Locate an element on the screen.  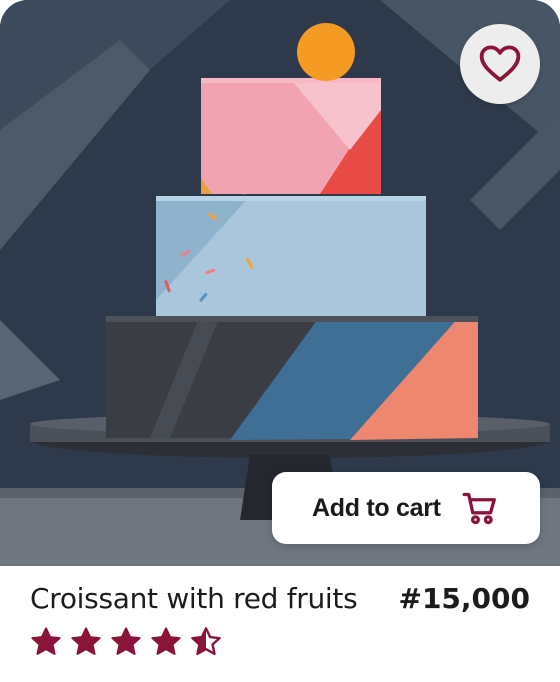
product-price: #15,000 is located at coordinates (464, 598).